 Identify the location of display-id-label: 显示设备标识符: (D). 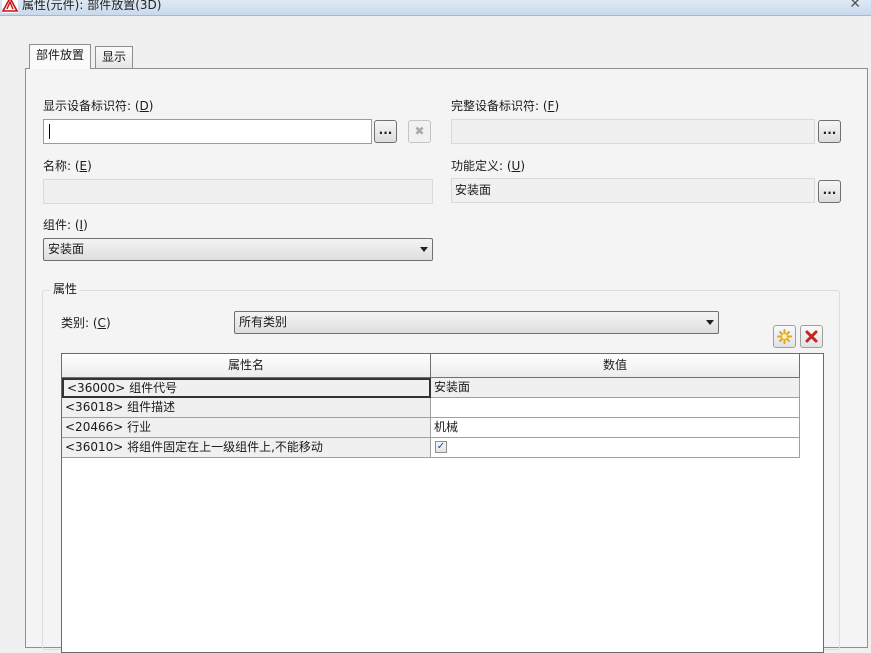
(98, 106).